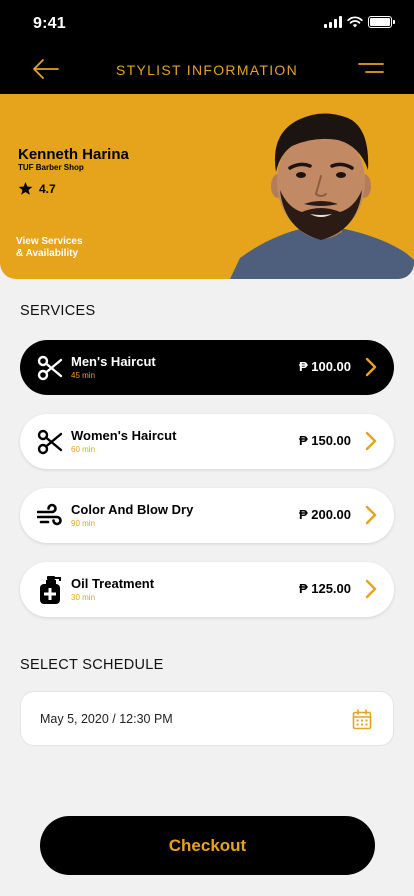 Image resolution: width=414 pixels, height=896 pixels. Describe the element at coordinates (371, 68) in the screenshot. I see `menu-icon` at that location.